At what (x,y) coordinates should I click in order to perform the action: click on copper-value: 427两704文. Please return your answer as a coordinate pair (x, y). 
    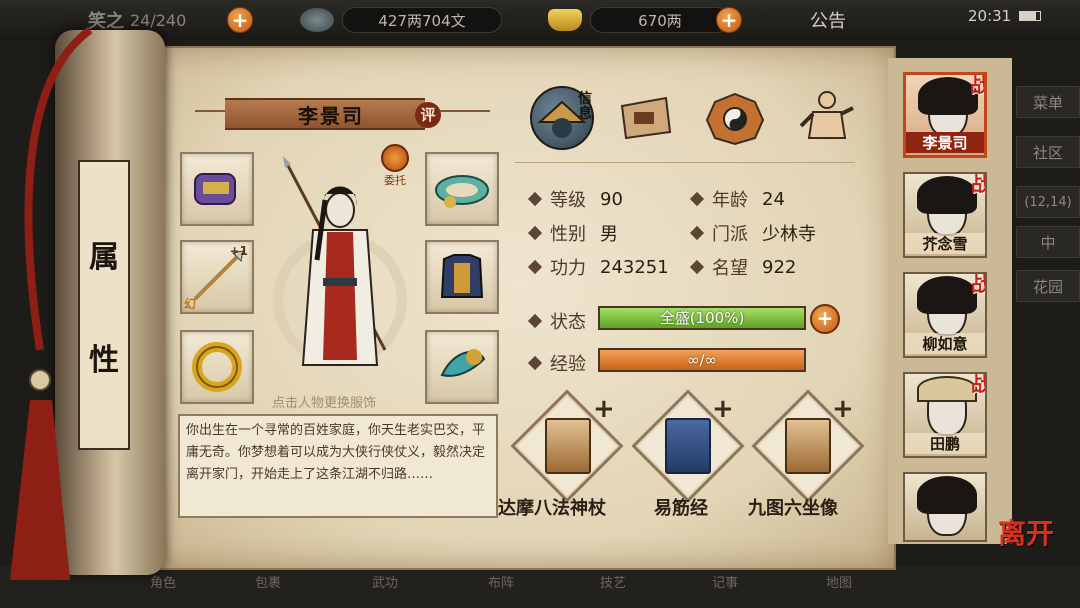
    Looking at the image, I should click on (422, 20).